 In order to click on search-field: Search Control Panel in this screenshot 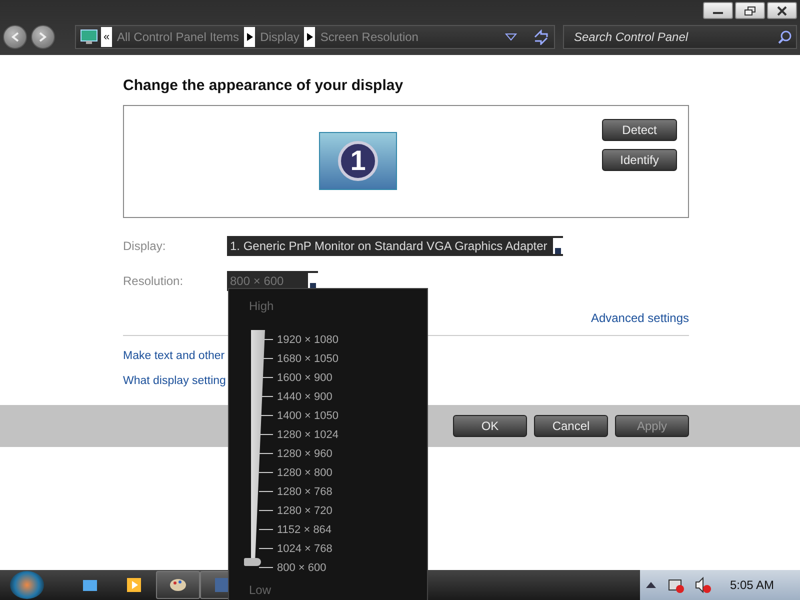, I will do `click(680, 37)`.